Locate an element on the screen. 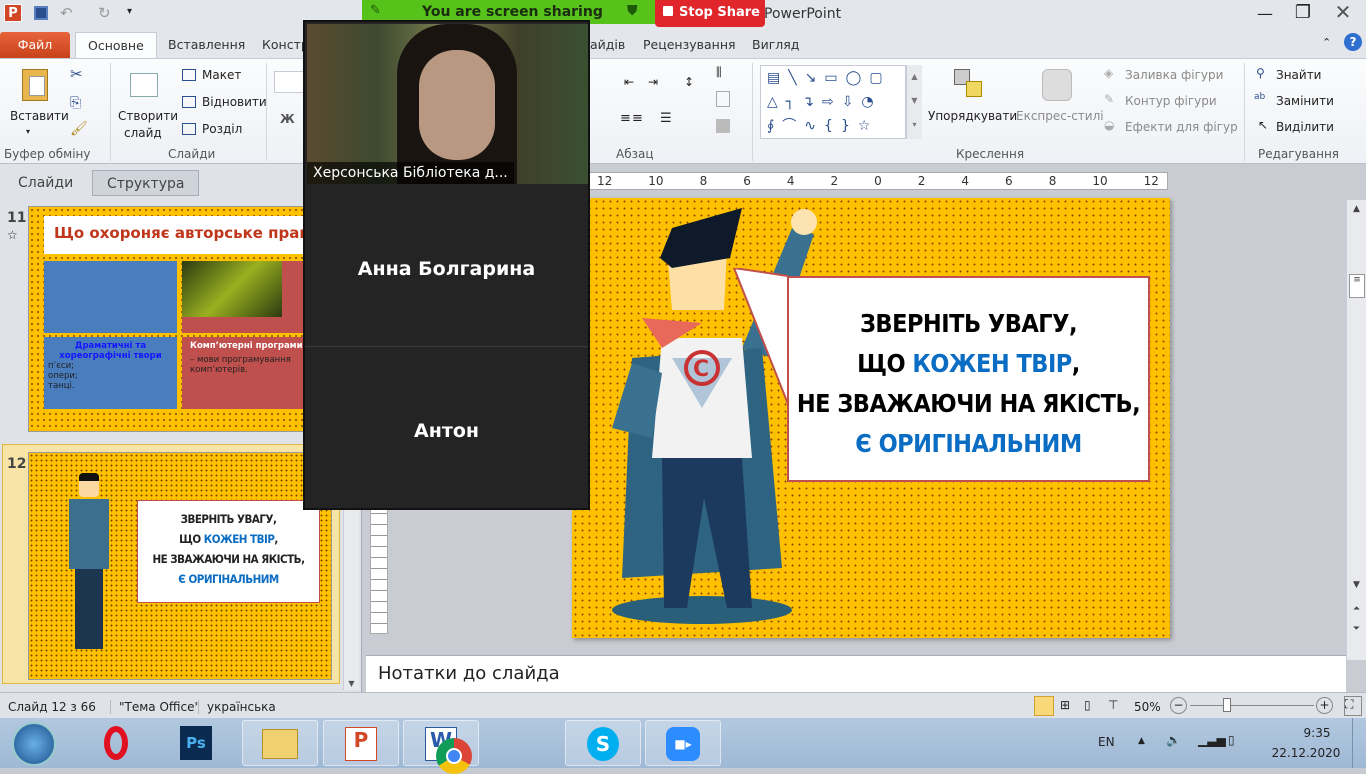 The height and width of the screenshot is (774, 1366). participant-tile-1: Анна Болгарина is located at coordinates (446, 265).